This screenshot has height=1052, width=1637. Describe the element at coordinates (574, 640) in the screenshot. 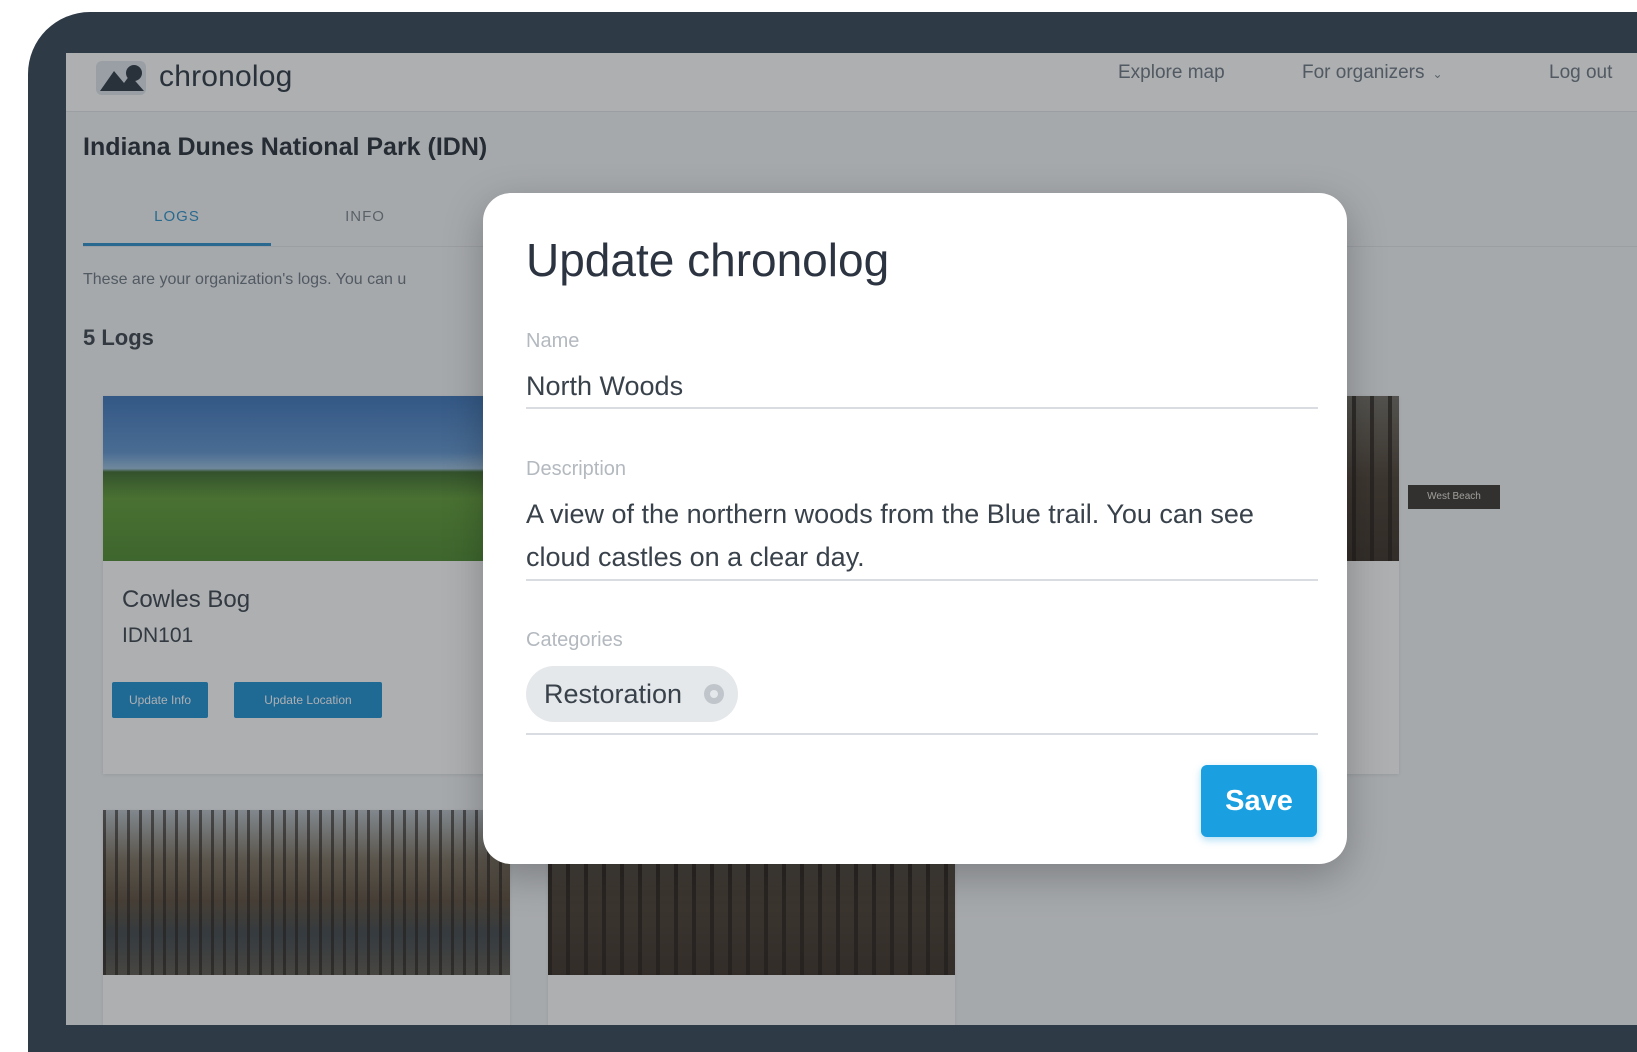

I see `categories-label: Categories` at that location.